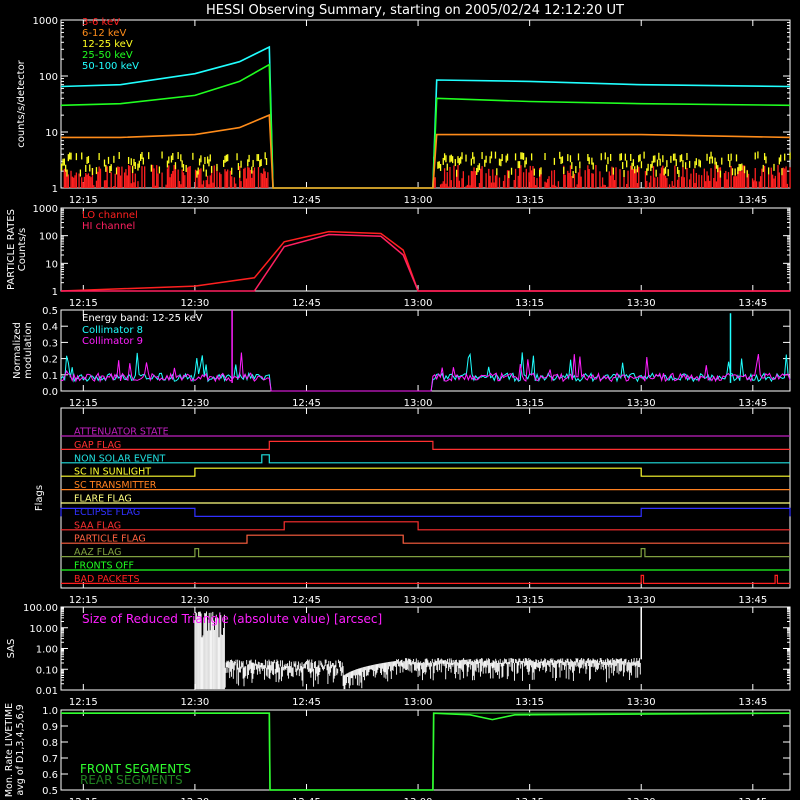 The width and height of the screenshot is (800, 800). Describe the element at coordinates (28, 350) in the screenshot. I see `y-axis-label: modulation` at that location.